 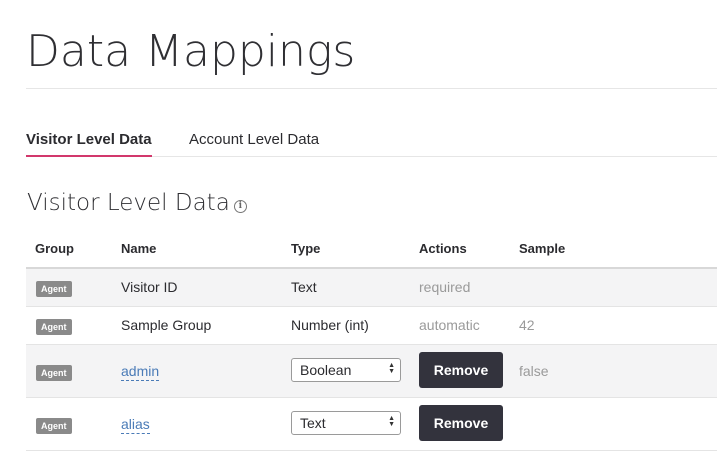 I want to click on page-title: Data Mappings, so click(x=191, y=51).